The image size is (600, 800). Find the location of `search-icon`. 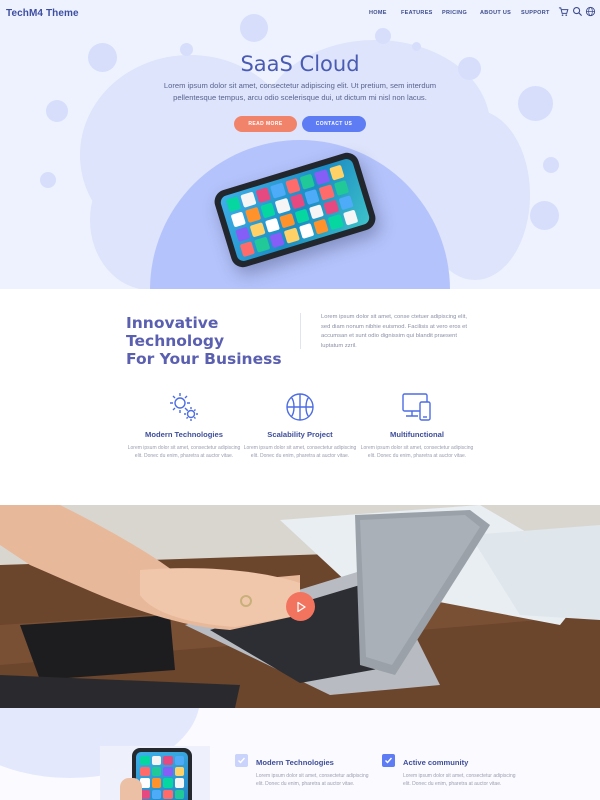

search-icon is located at coordinates (577, 11).